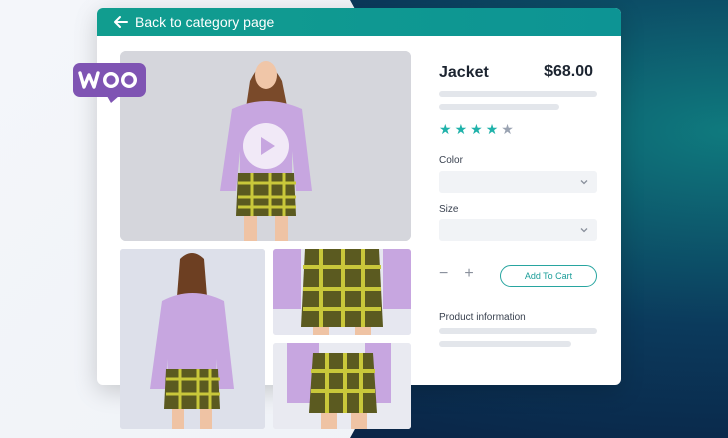 This screenshot has height=438, width=728. I want to click on play-icon, so click(266, 146).